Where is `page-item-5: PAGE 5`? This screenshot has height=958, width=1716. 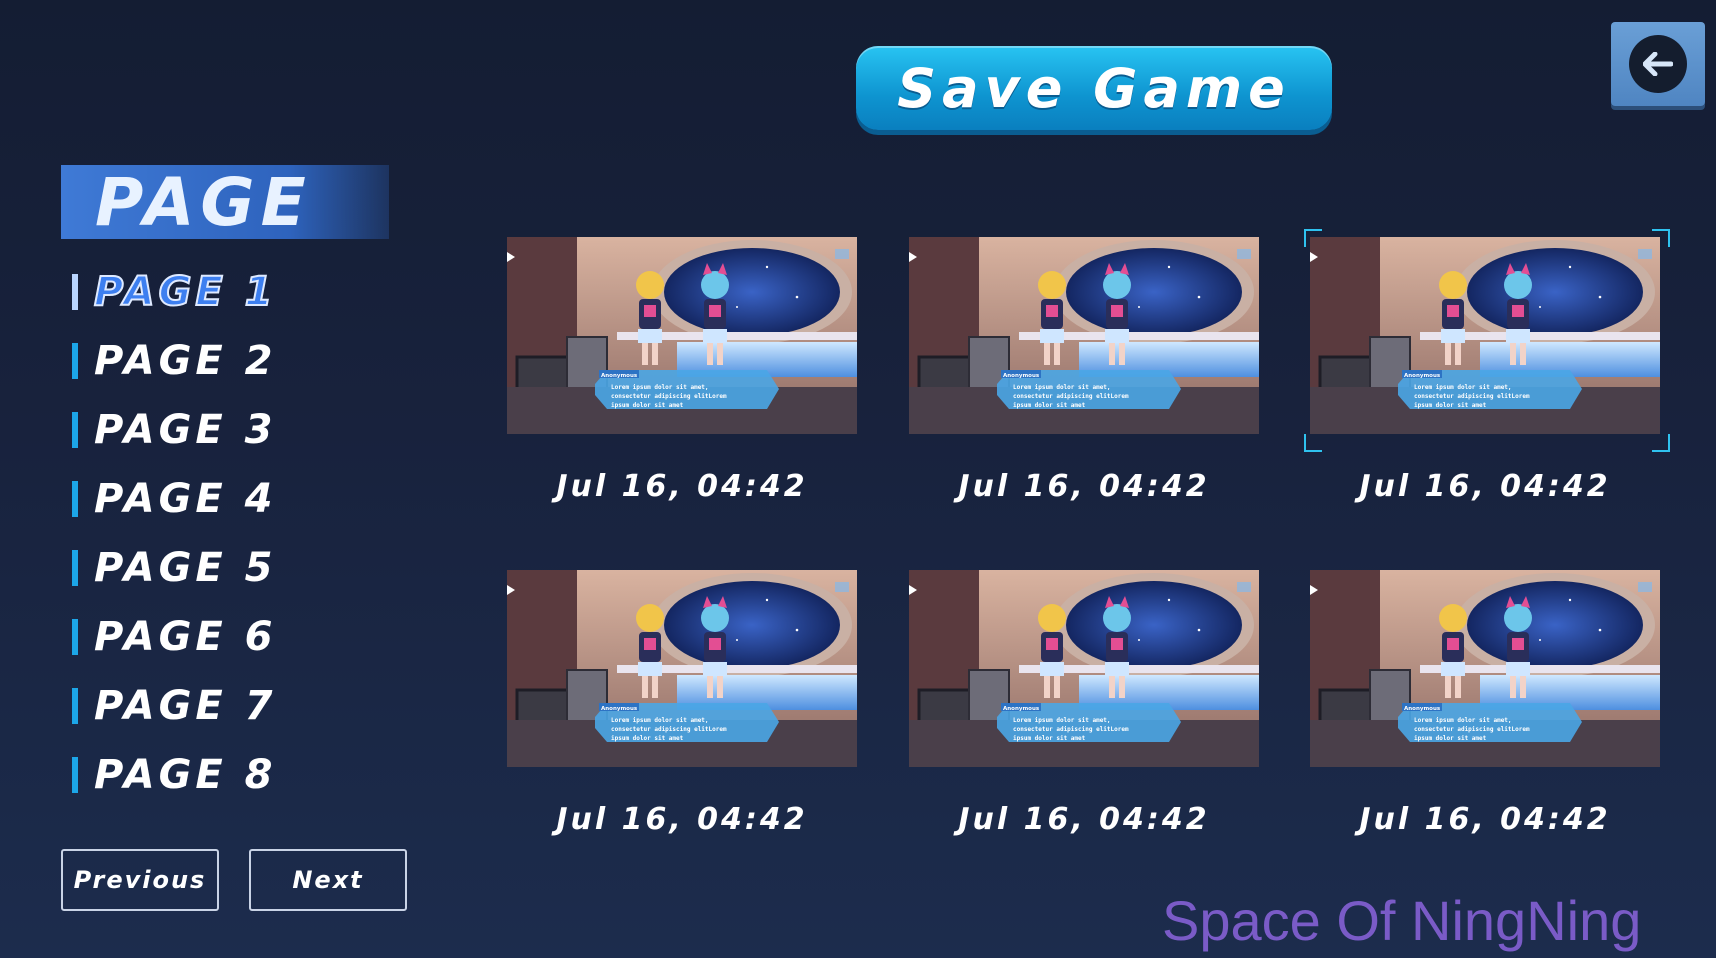
page-item-5: PAGE 5 is located at coordinates (202, 568).